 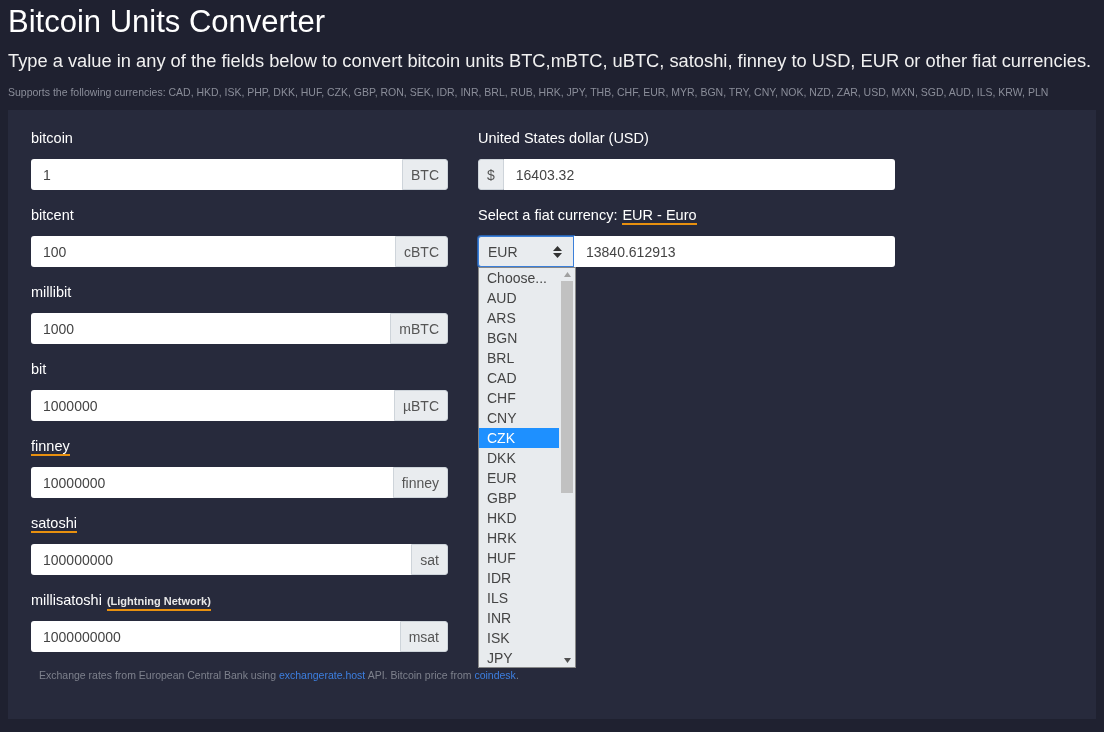 I want to click on currency-option: ILS, so click(x=519, y=598).